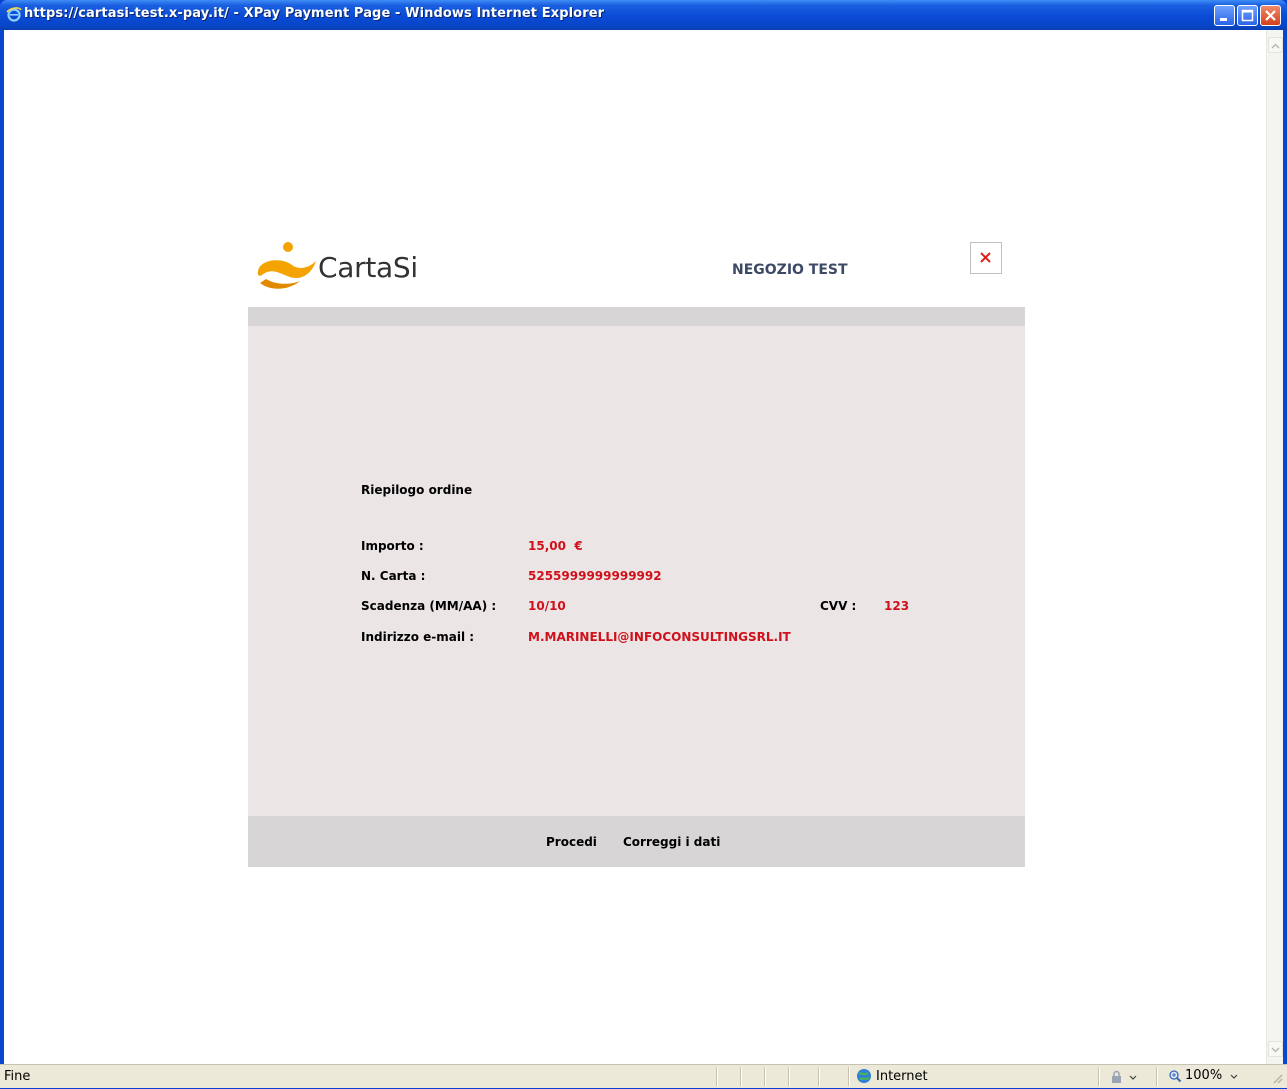 Image resolution: width=1287 pixels, height=1089 pixels. I want to click on email-value: M.MARINELLI@INFOCONSULTINGSRL.IT, so click(659, 637).